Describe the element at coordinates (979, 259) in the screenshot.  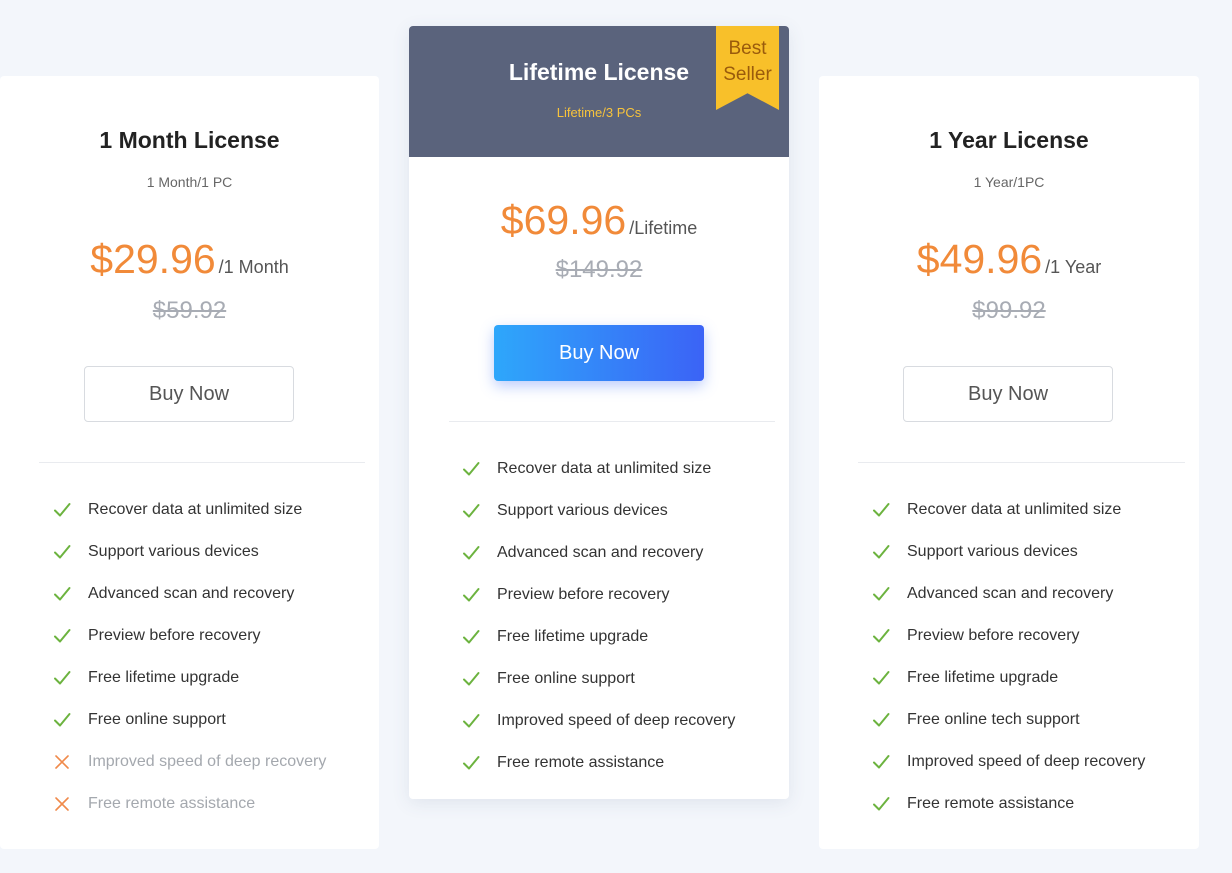
I see `plan-price: $49.96` at that location.